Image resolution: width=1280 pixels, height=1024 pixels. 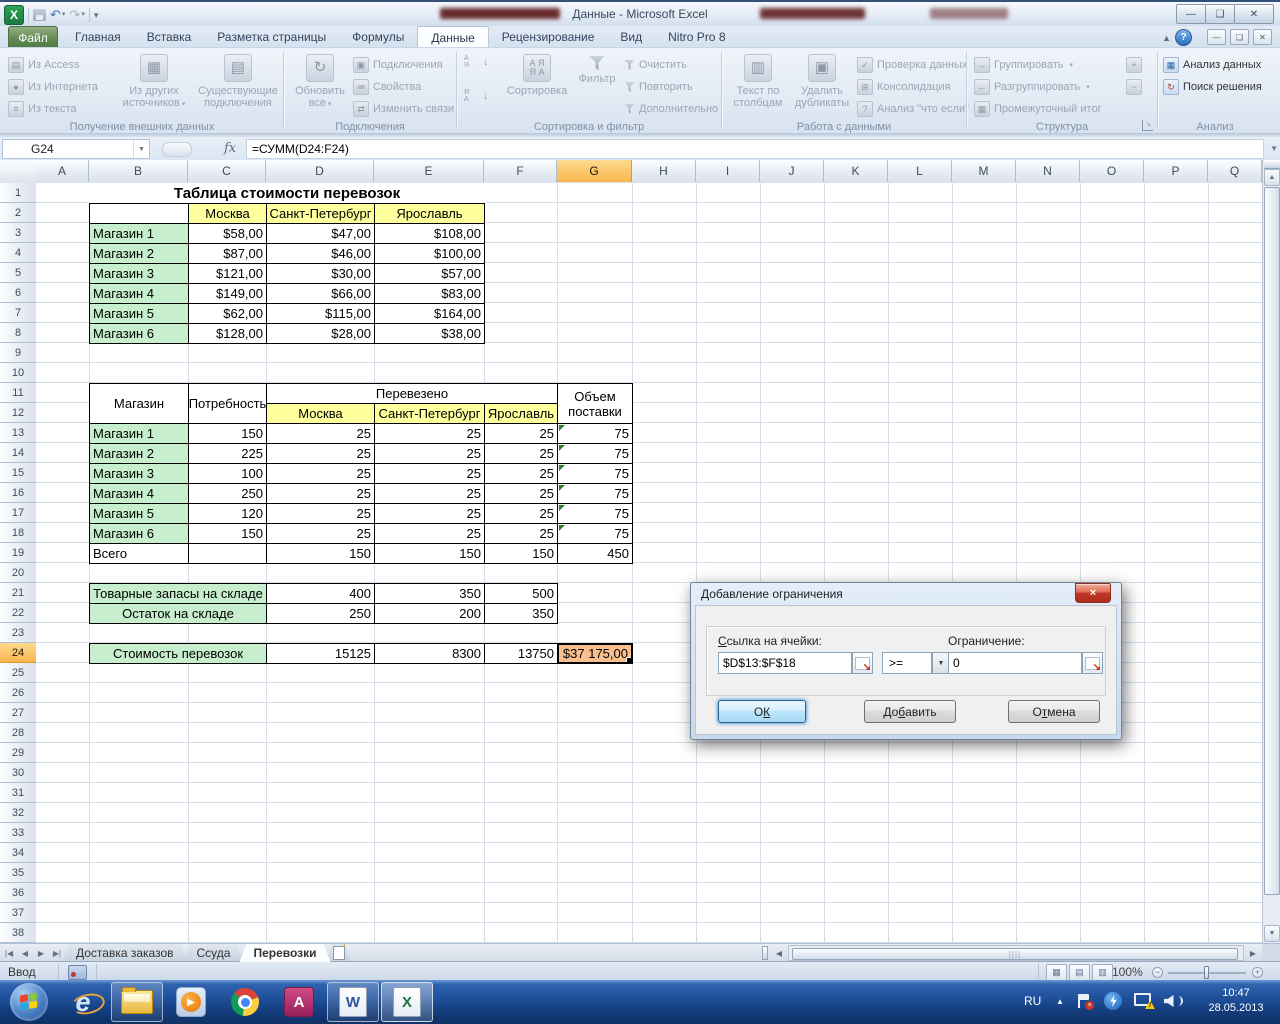 I want to click on cell-B24: Стоимость перевозок, so click(x=178, y=653).